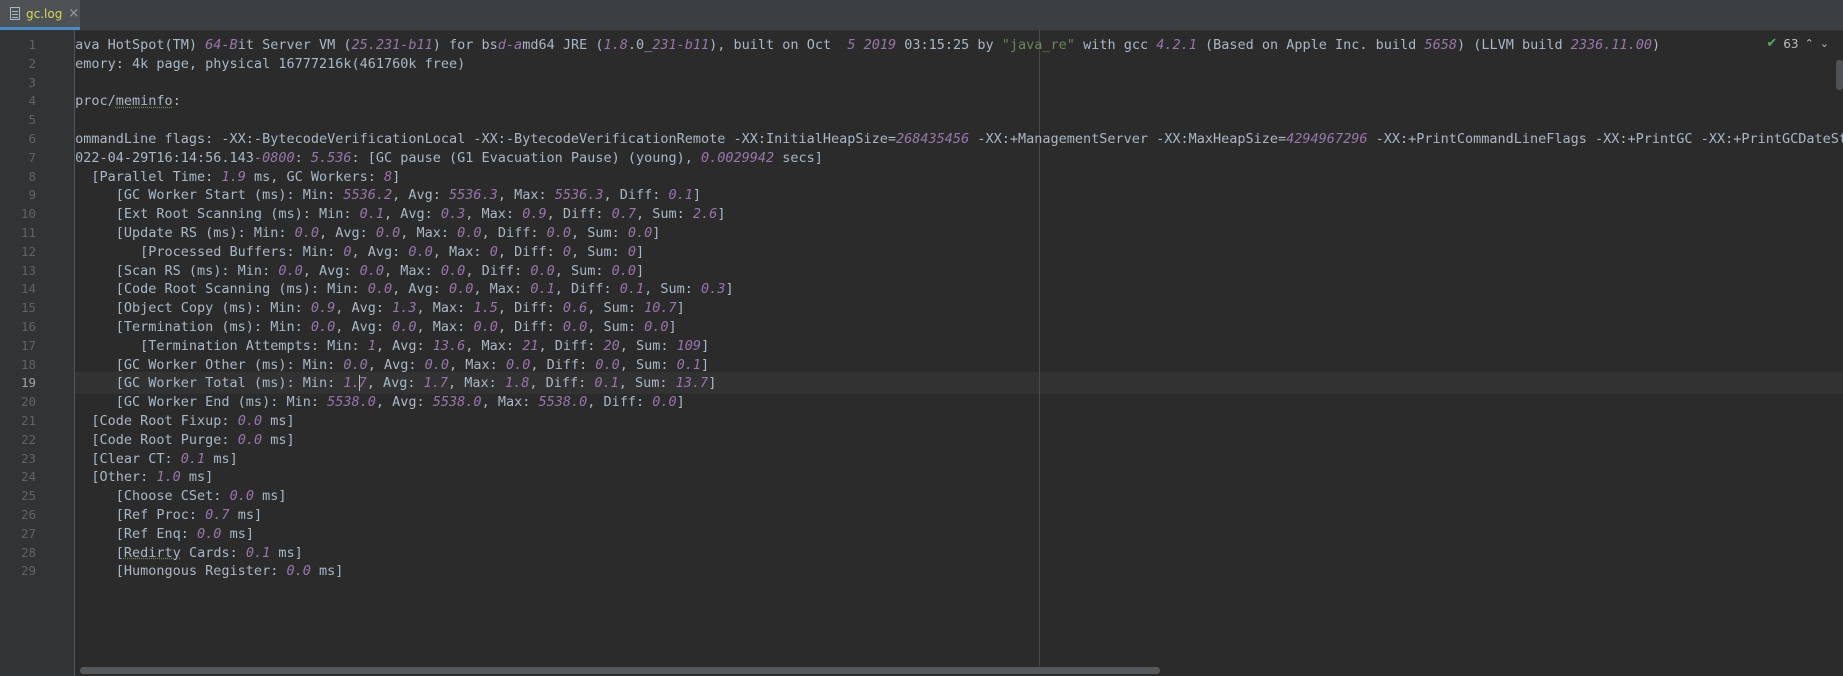 Image resolution: width=1843 pixels, height=676 pixels. I want to click on number-token: 0.0029942, so click(737, 157).